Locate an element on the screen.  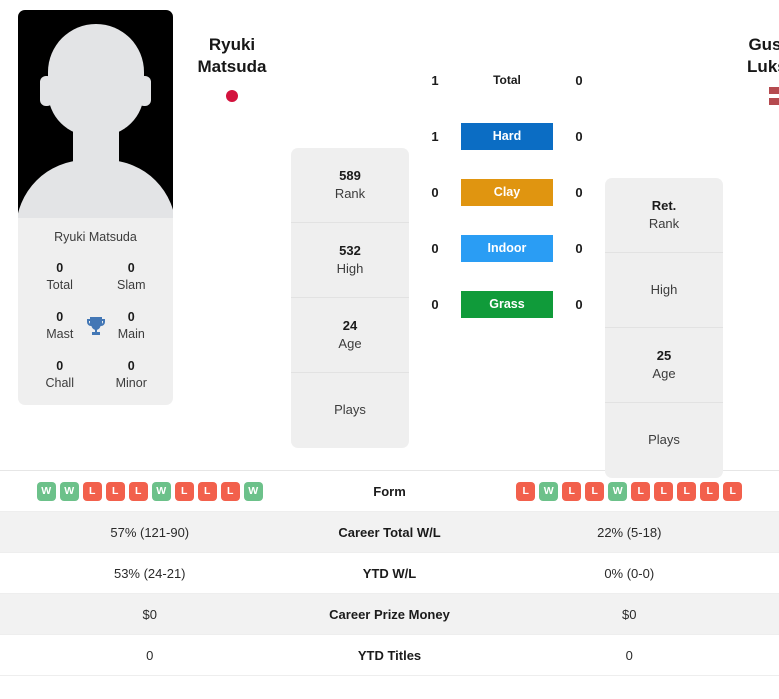
left-ytd-titles: 0 is located at coordinates (150, 655).